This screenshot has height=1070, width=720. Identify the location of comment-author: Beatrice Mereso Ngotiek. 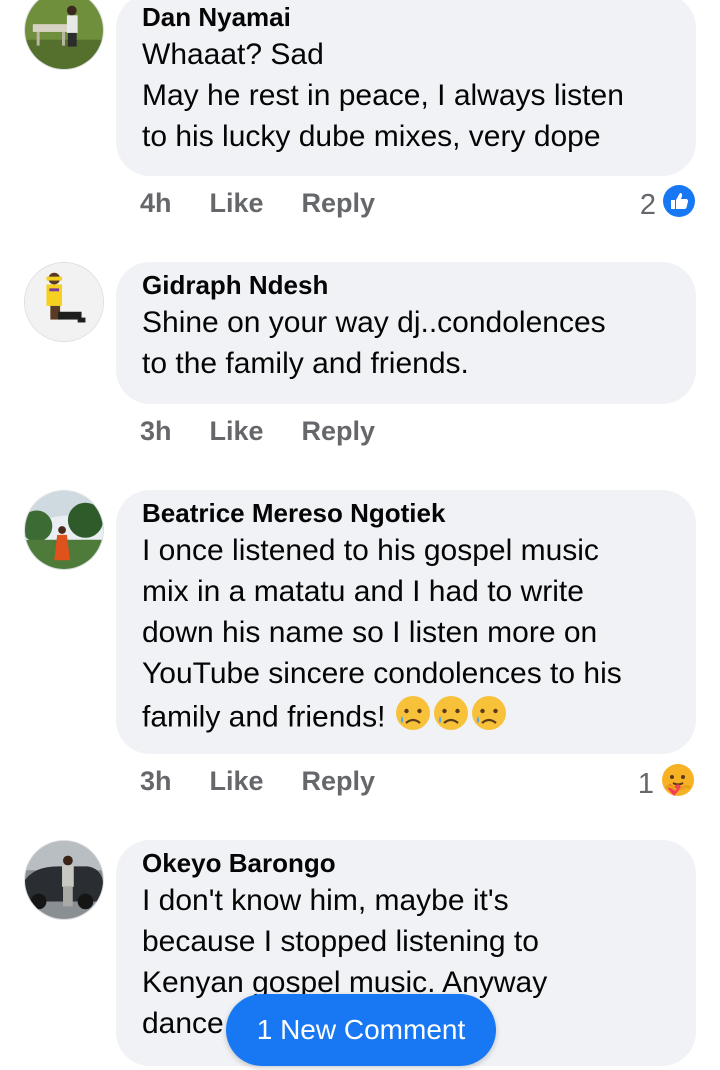
(406, 513).